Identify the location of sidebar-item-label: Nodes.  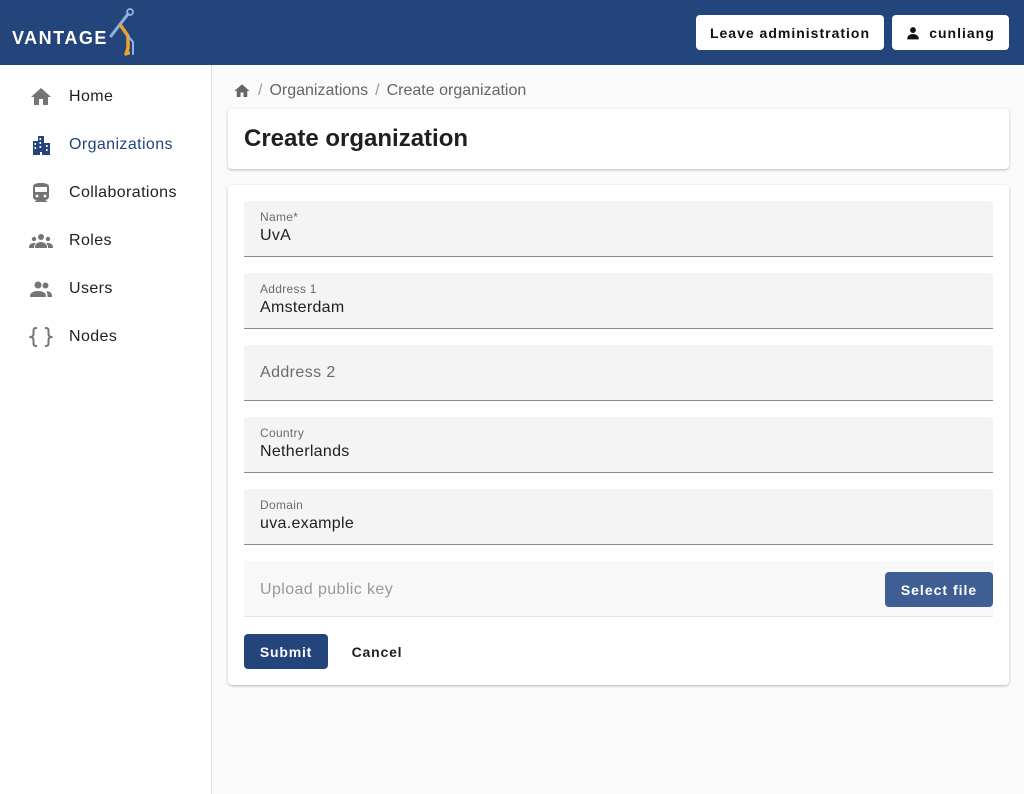
(93, 336).